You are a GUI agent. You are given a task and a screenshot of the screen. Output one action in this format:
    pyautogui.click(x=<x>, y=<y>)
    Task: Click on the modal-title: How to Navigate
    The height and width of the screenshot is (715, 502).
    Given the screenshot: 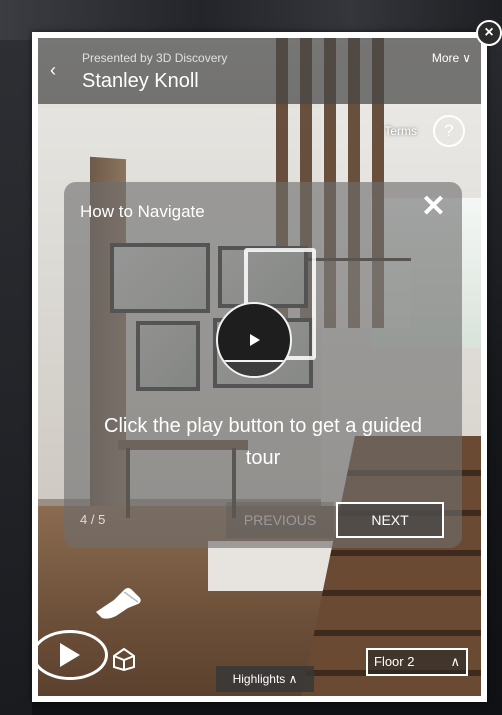 What is the action you would take?
    pyautogui.click(x=142, y=211)
    